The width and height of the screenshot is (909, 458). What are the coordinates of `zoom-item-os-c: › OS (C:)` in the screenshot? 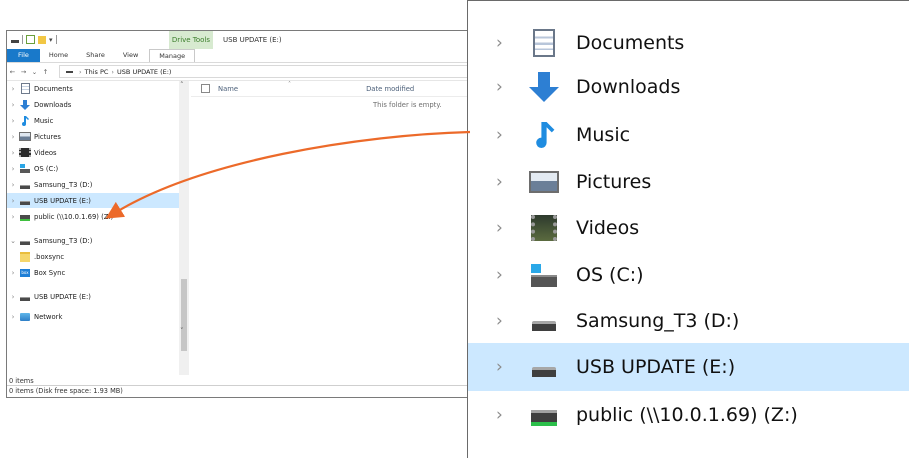 It's located at (688, 275).